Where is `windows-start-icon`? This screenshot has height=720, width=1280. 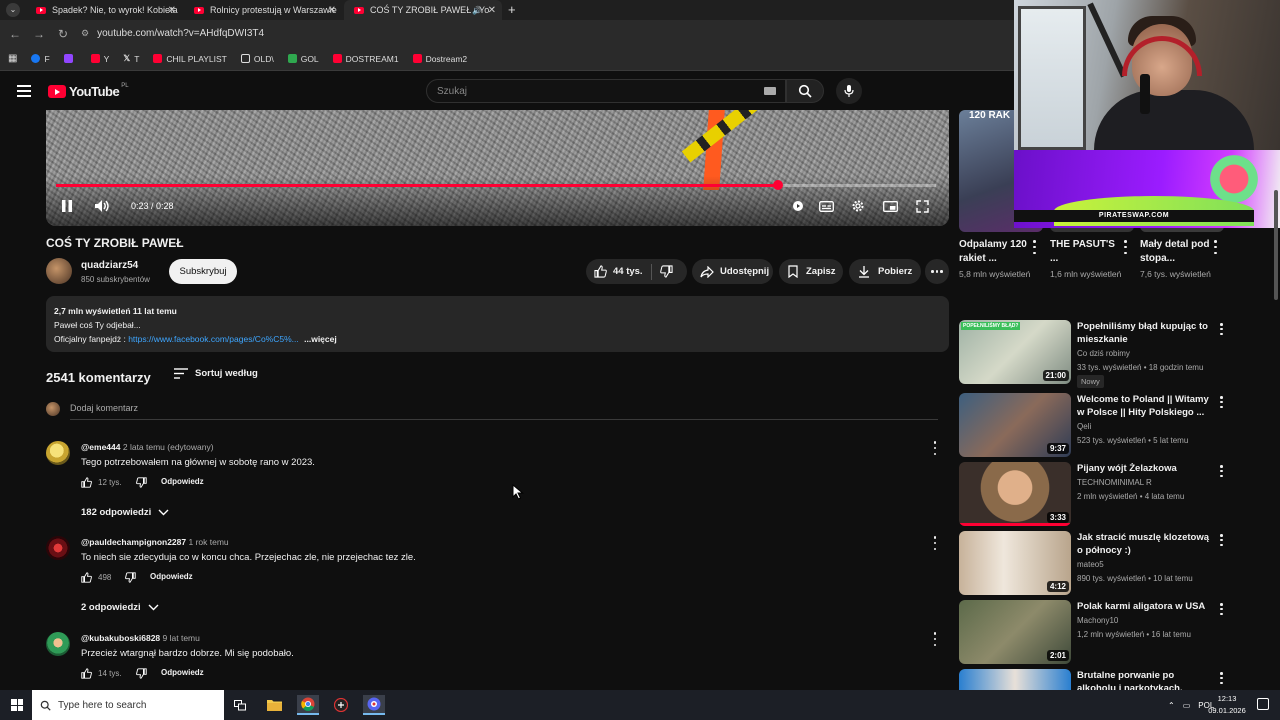
windows-start-icon is located at coordinates (17, 705).